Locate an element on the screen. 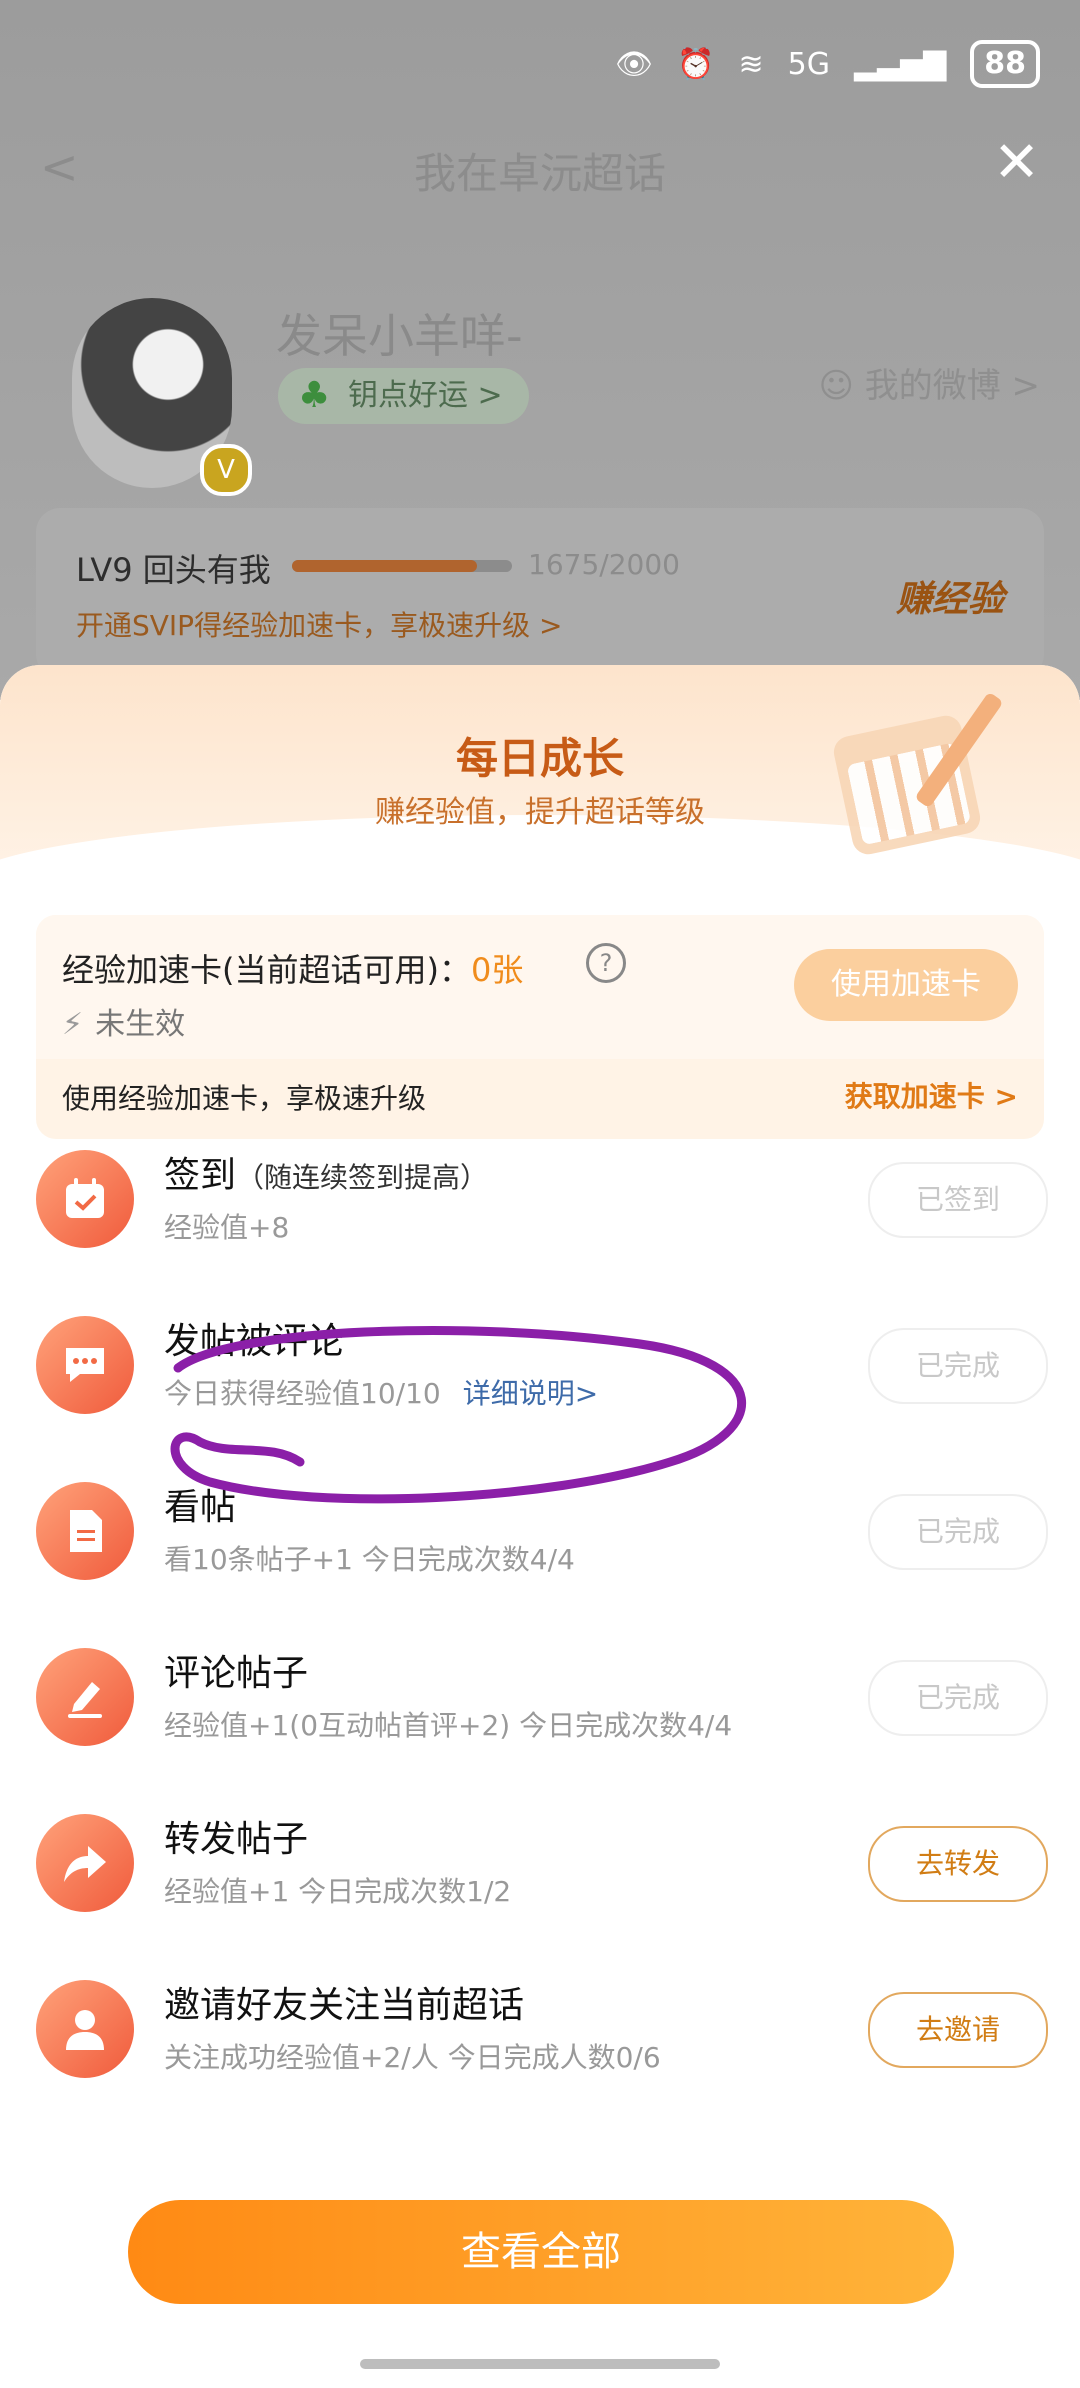 The height and width of the screenshot is (2388, 1080). svip-promo-link: 开通SVIP得经验加速卡，享极速升级 > is located at coordinates (319, 624).